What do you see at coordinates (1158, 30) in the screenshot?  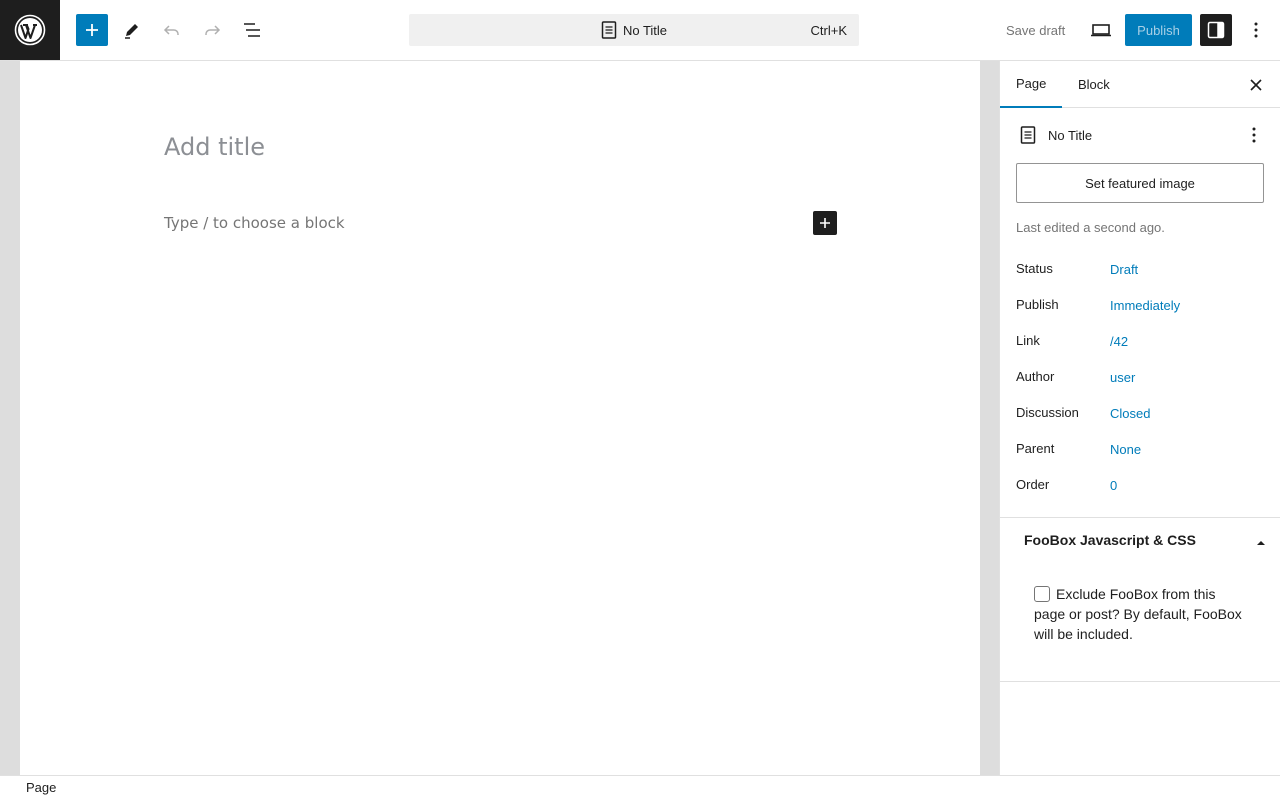 I see `publish-button: Publish` at bounding box center [1158, 30].